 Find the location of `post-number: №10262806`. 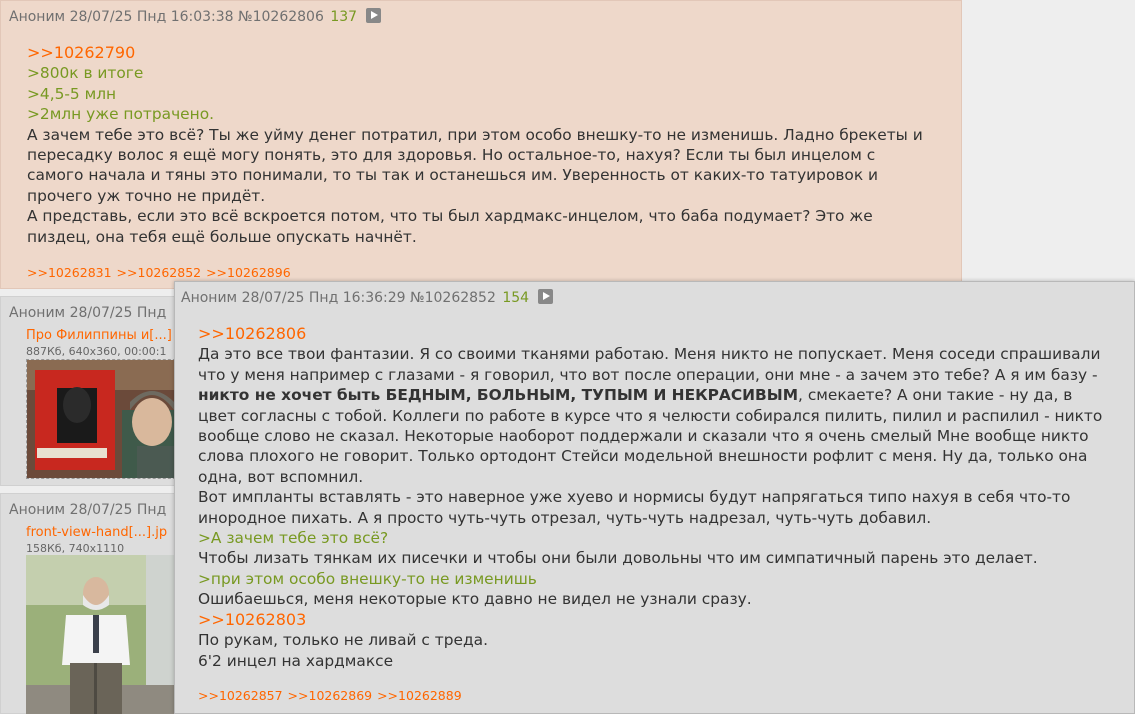

post-number: №10262806 is located at coordinates (281, 17).